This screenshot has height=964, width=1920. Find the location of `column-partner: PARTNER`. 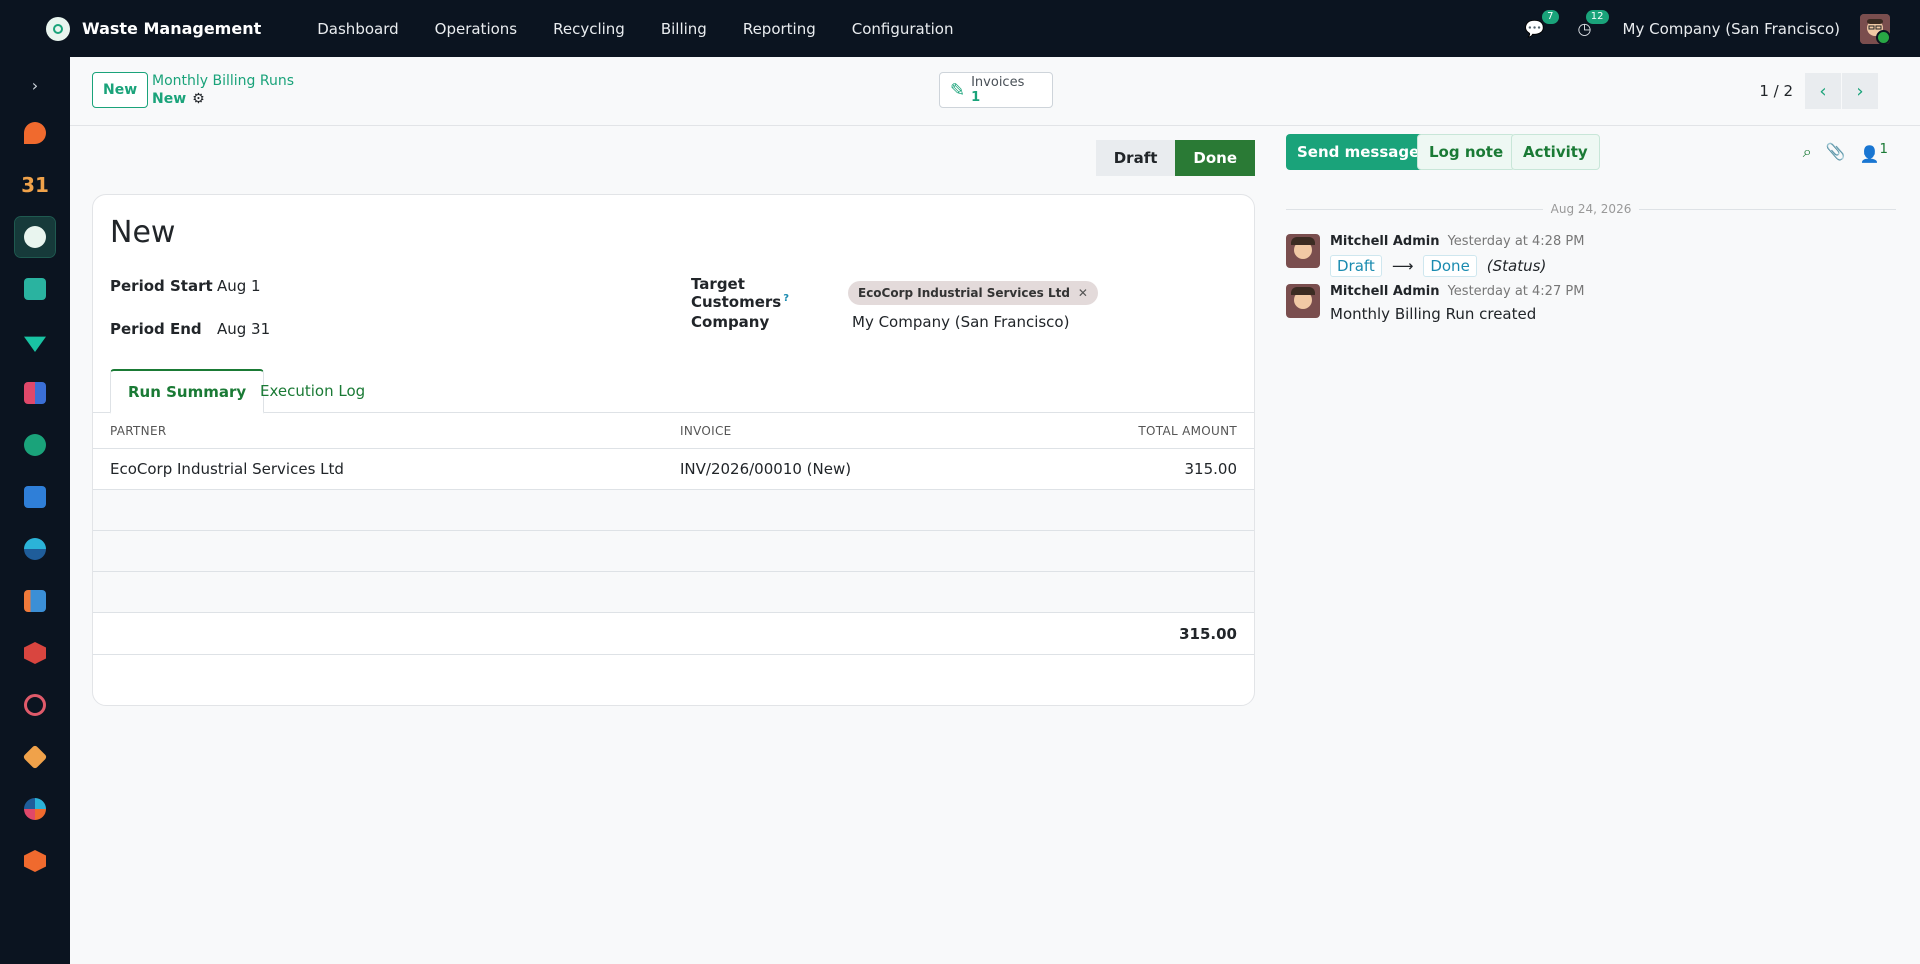

column-partner: PARTNER is located at coordinates (386, 431).